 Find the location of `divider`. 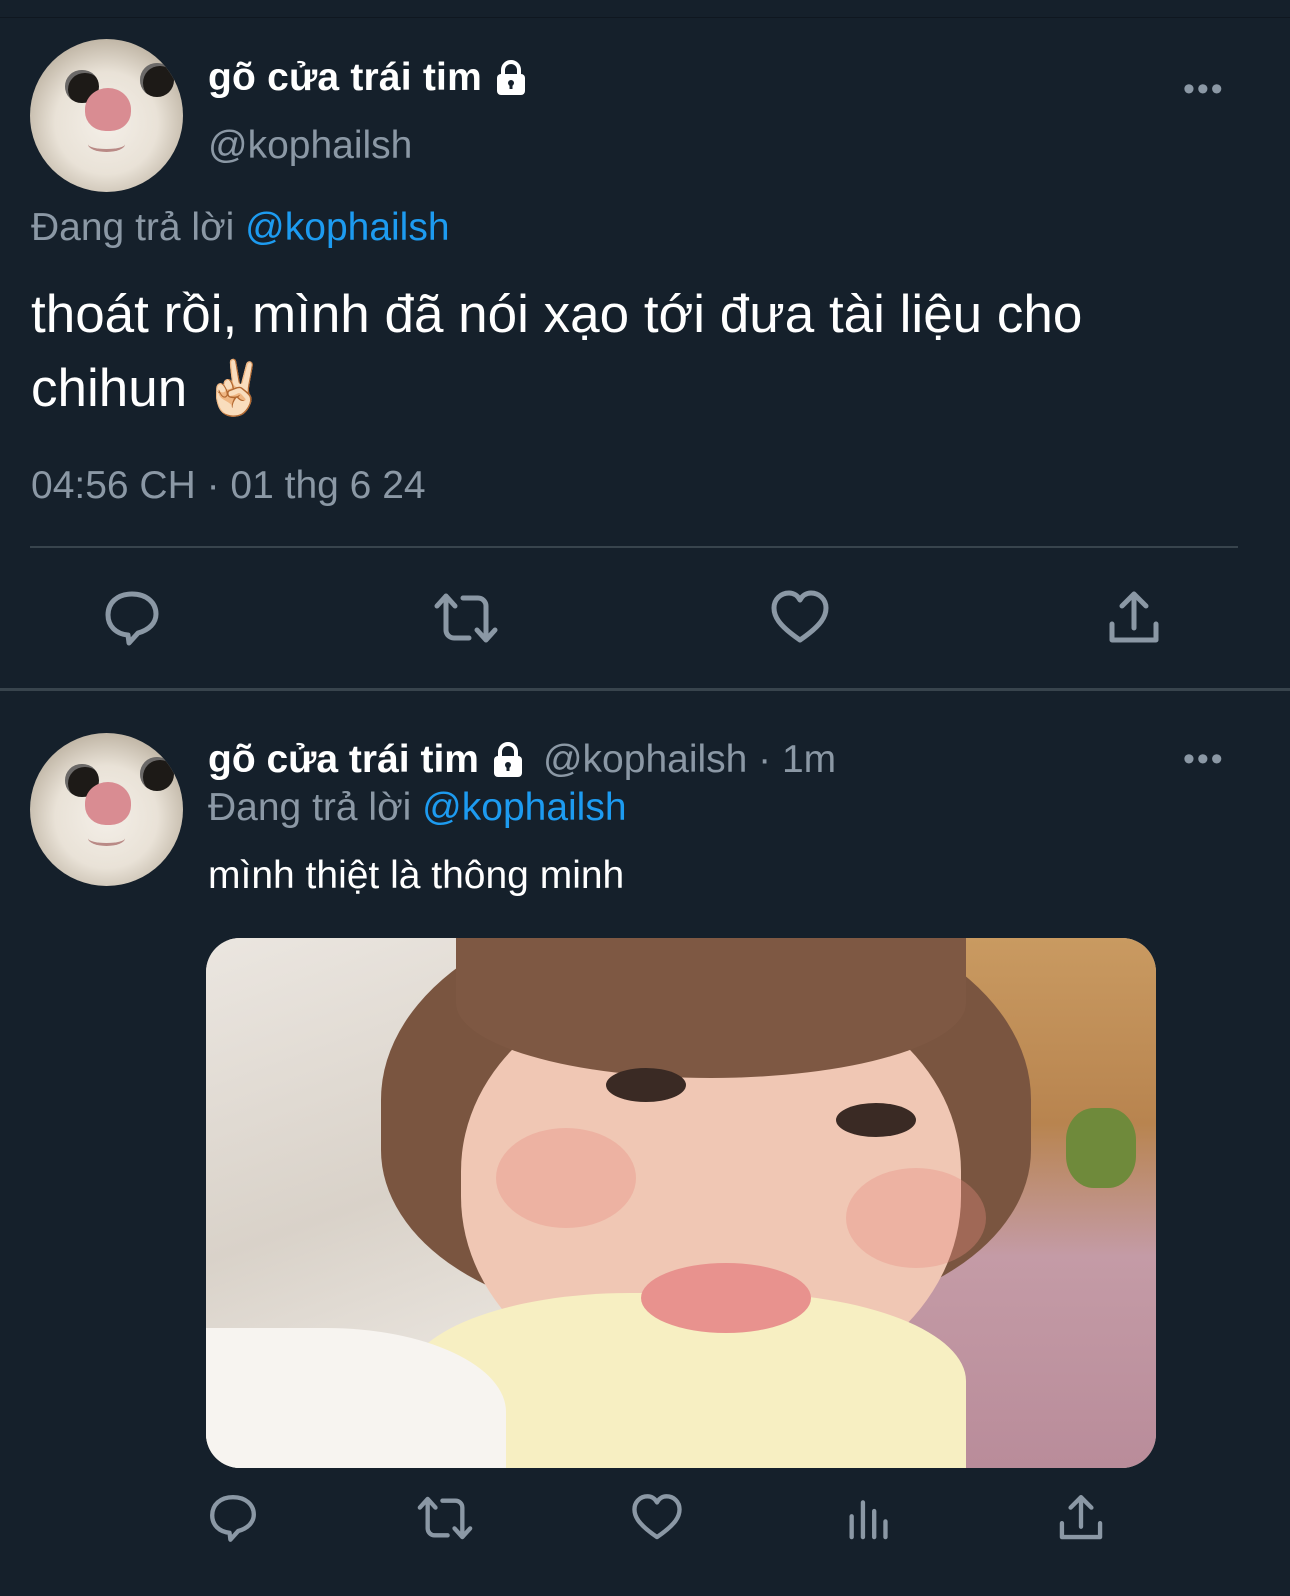

divider is located at coordinates (634, 547).